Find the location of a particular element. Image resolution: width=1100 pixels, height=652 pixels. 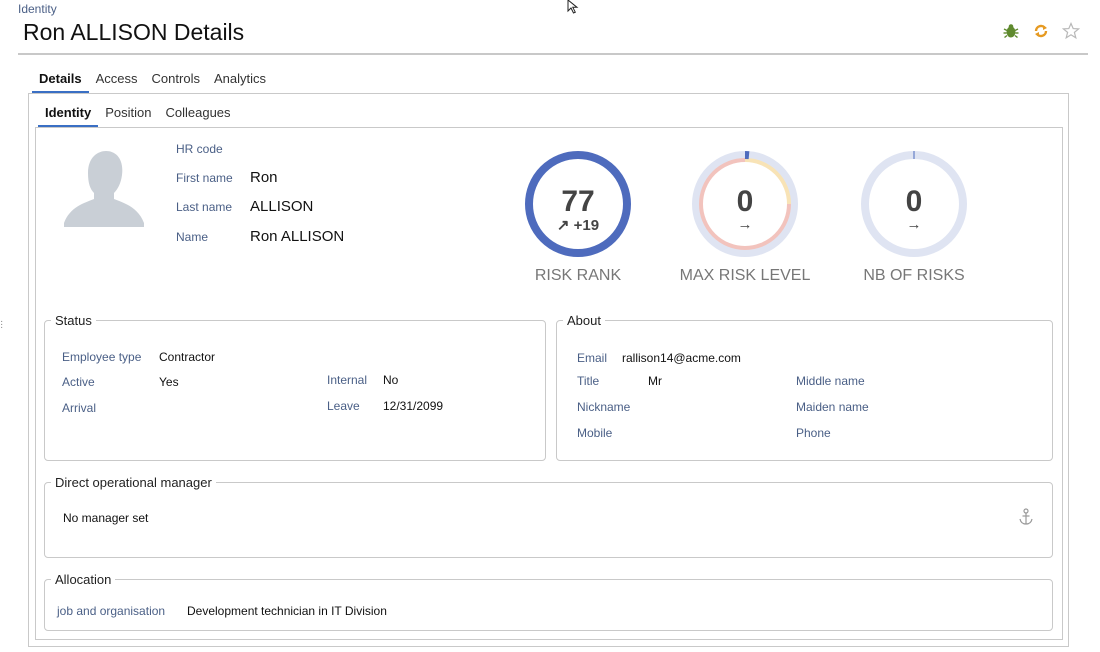

sub-tabs: Identity Position Colleagues is located at coordinates (138, 116).